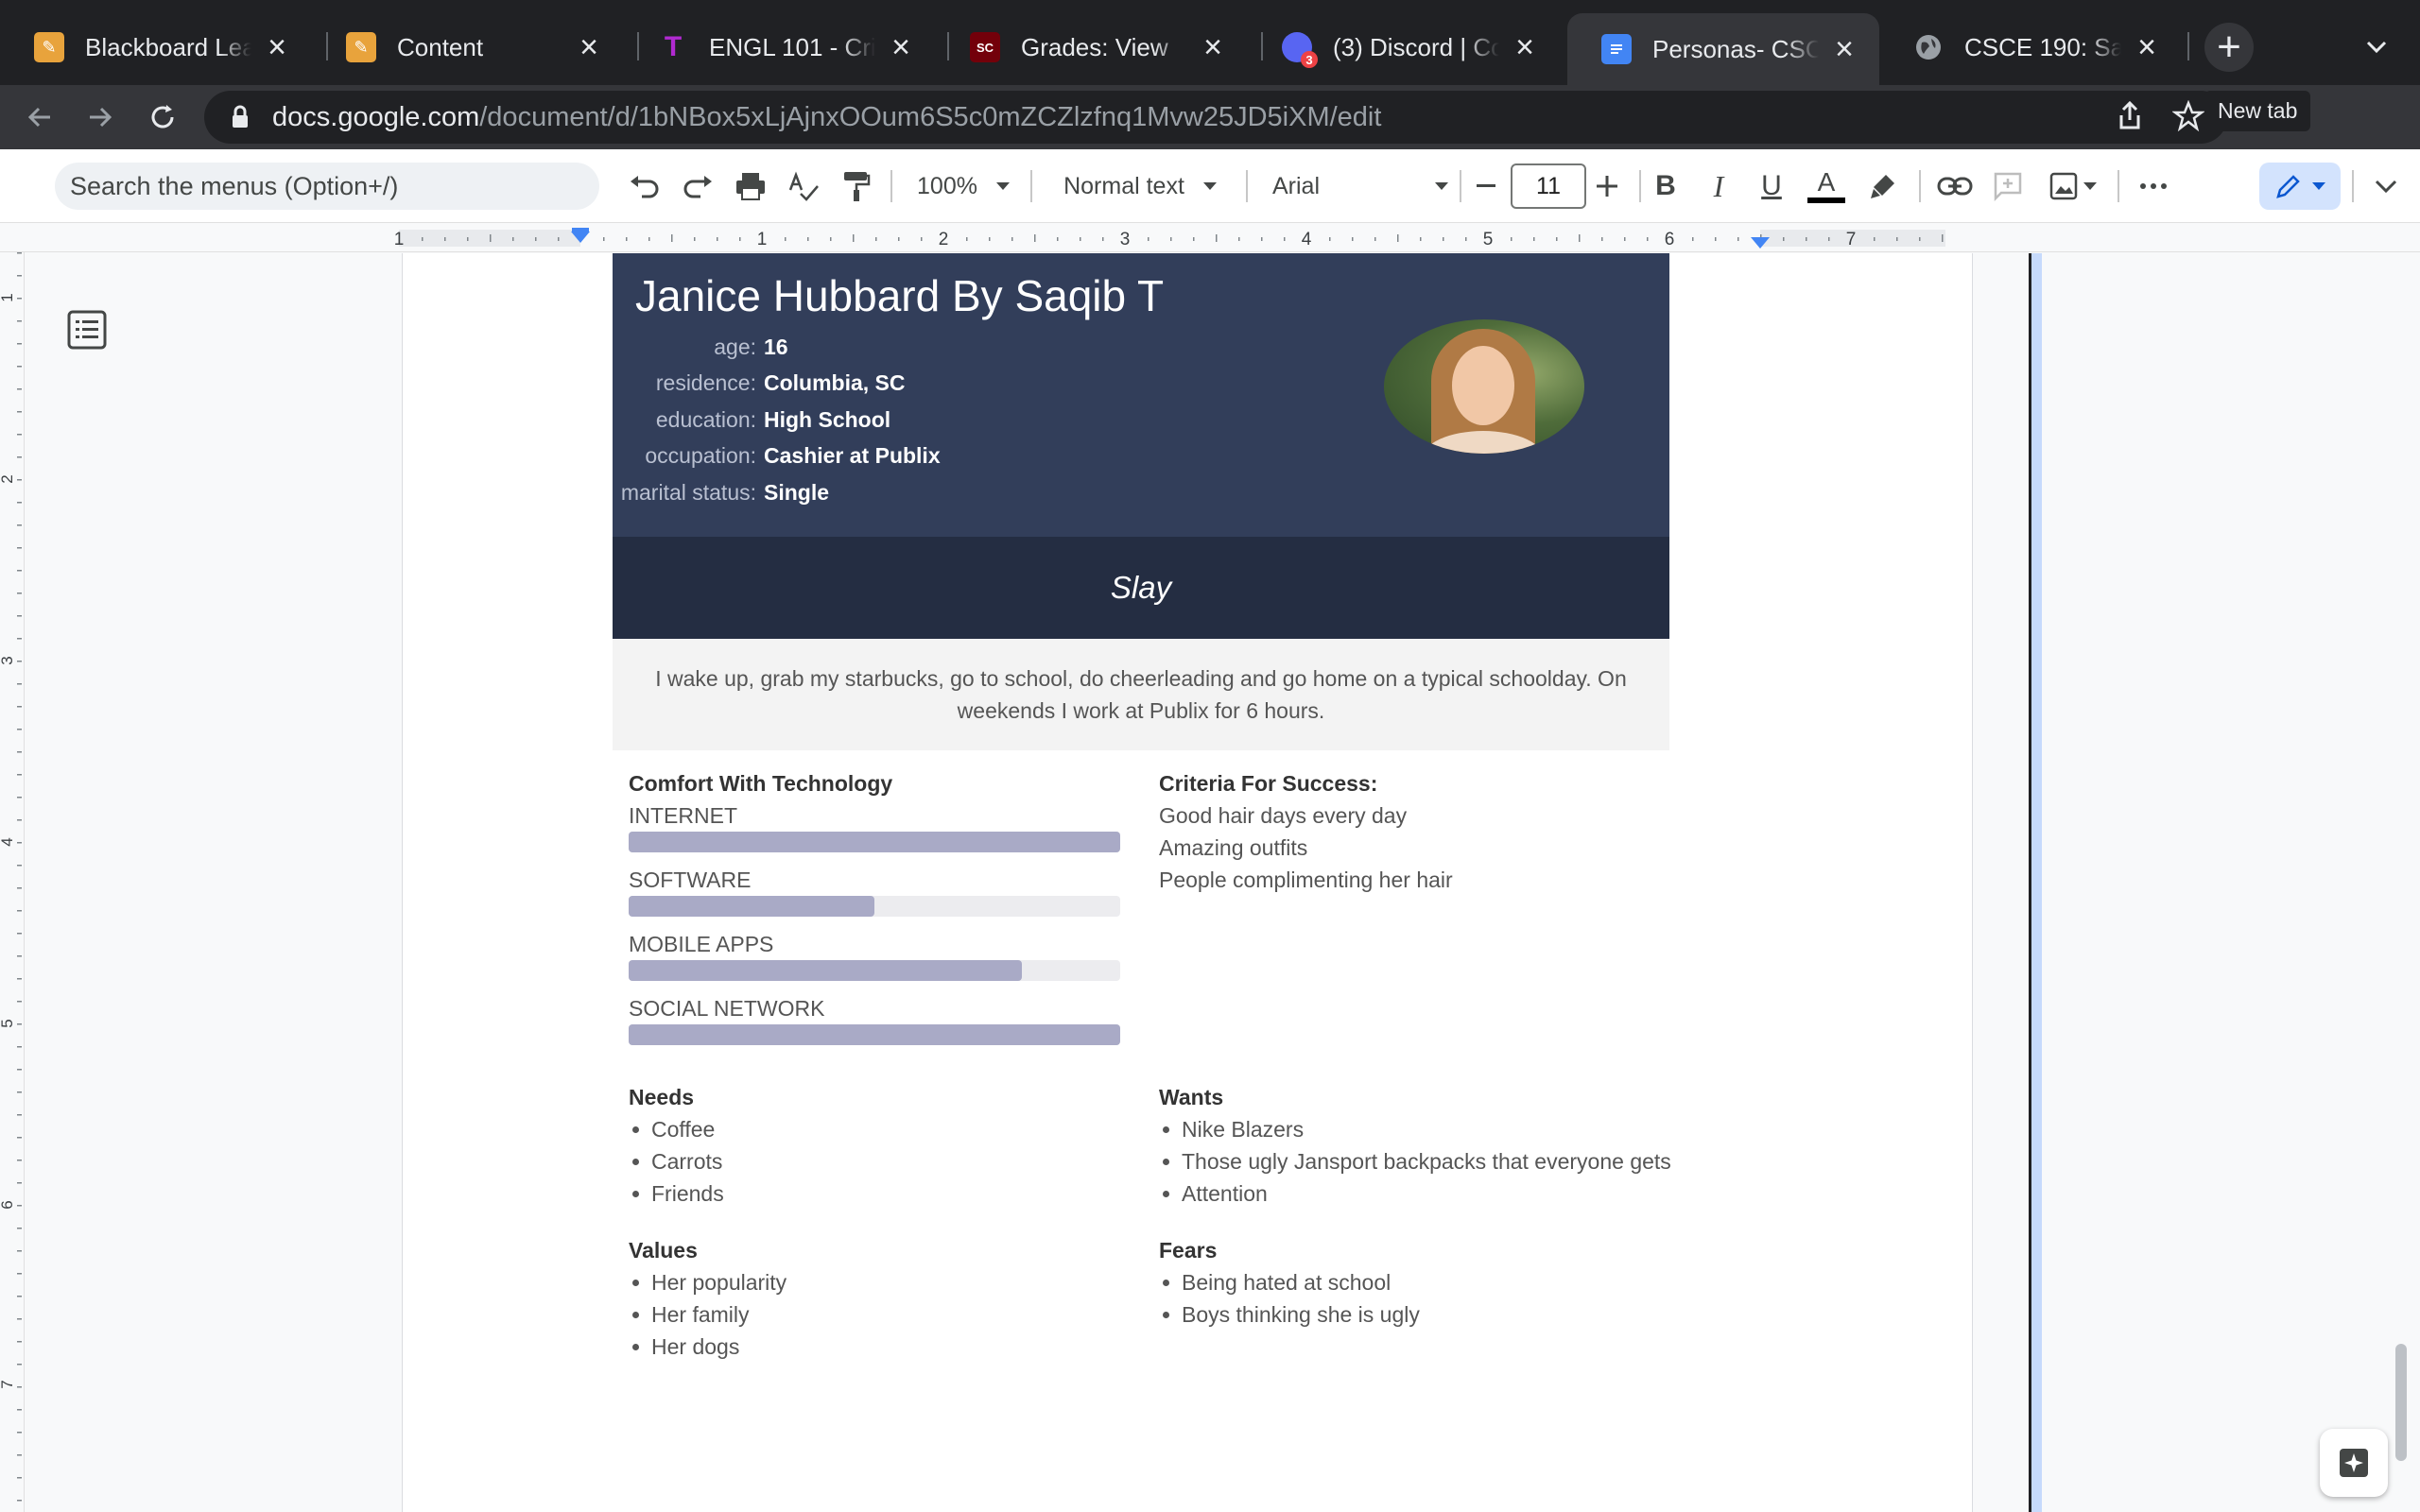 The height and width of the screenshot is (1512, 2420). What do you see at coordinates (87, 329) in the screenshot?
I see `document-outline-icon` at bounding box center [87, 329].